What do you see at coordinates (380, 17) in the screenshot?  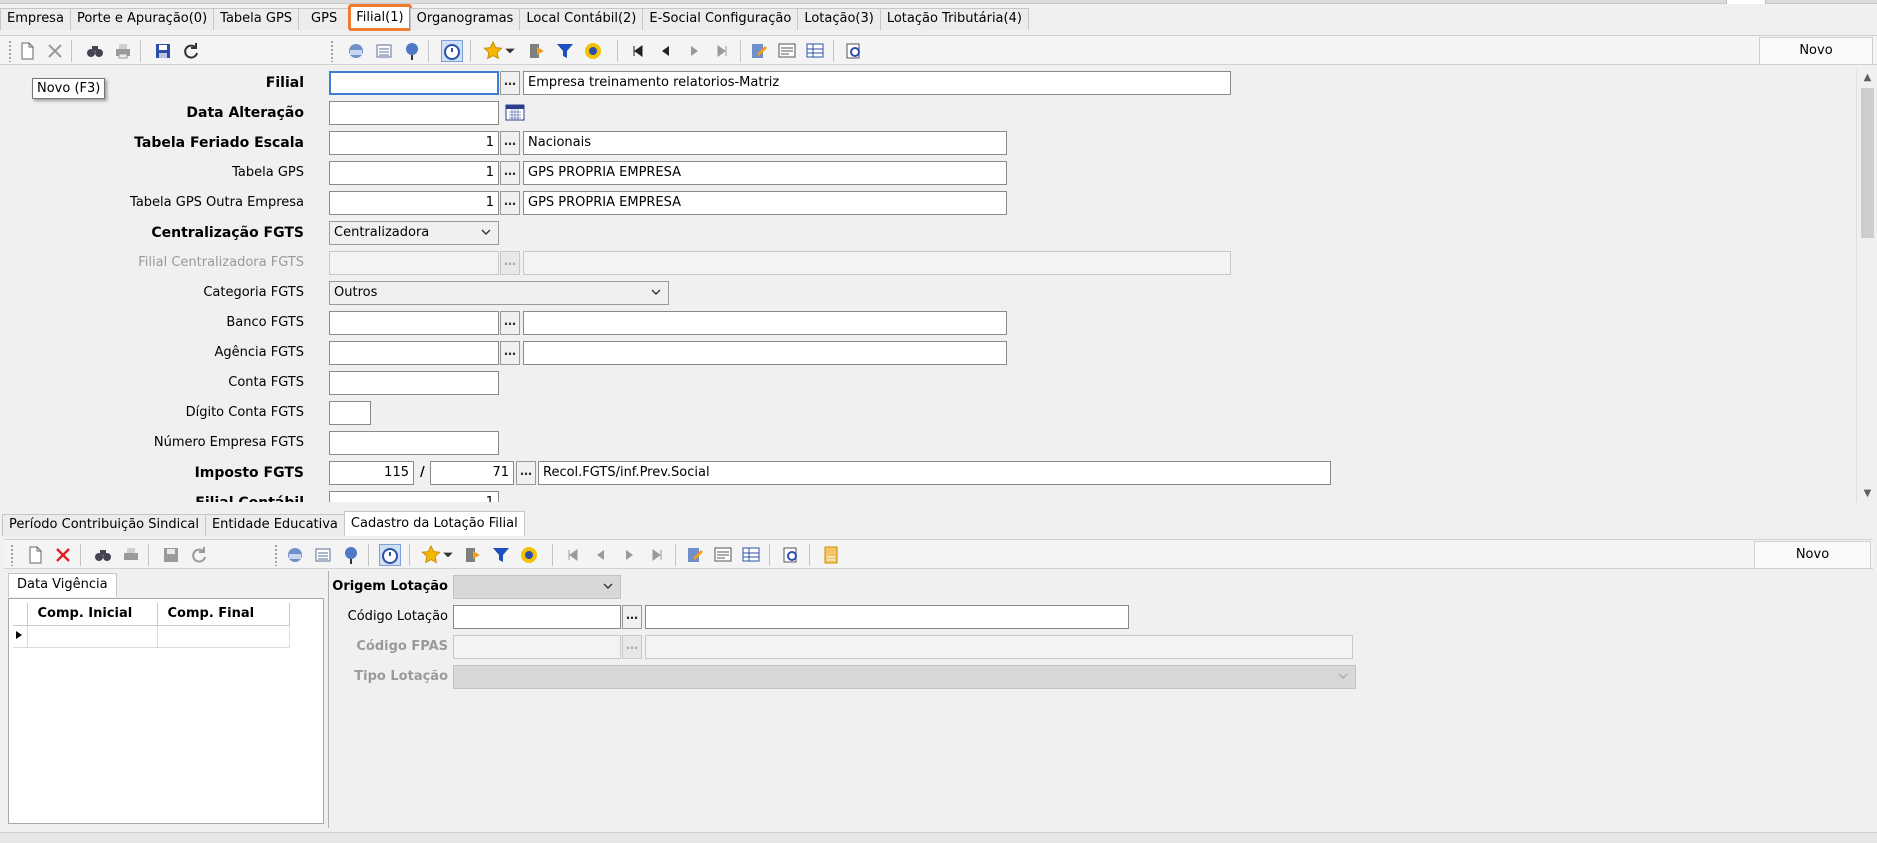 I see `tab-filial: Filial(1)` at bounding box center [380, 17].